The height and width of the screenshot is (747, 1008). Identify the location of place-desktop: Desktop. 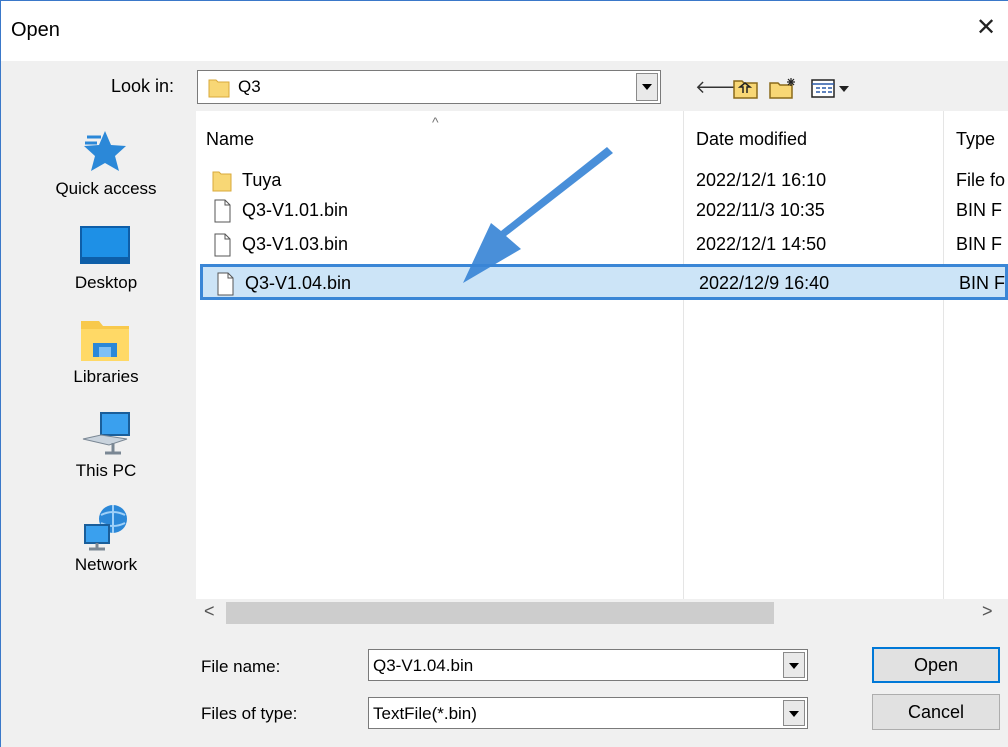
(106, 260).